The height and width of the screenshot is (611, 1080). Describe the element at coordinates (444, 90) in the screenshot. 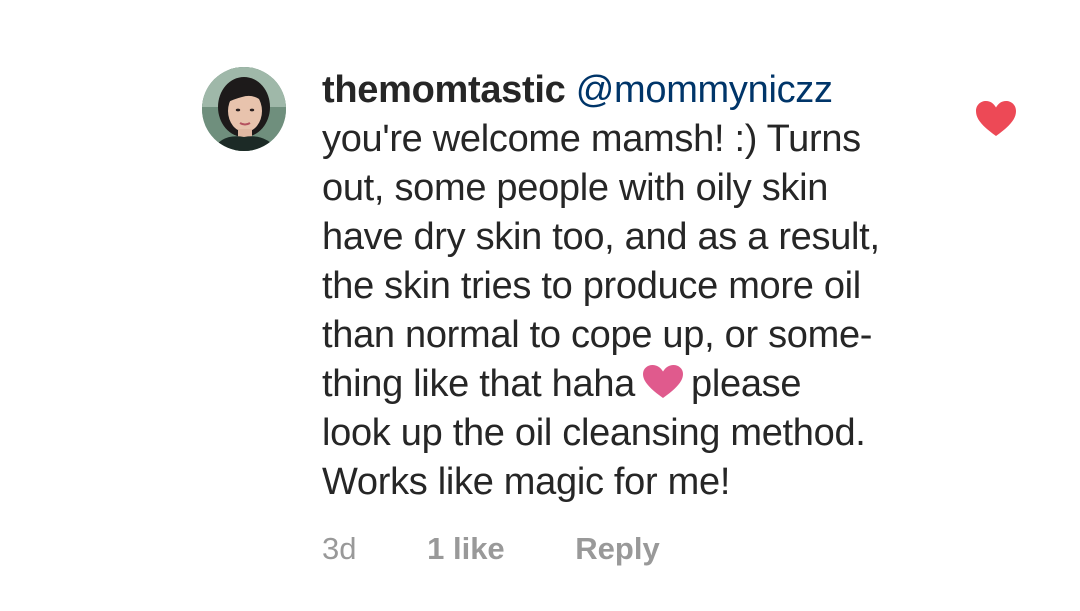

I see `username-link: themomtastic` at that location.